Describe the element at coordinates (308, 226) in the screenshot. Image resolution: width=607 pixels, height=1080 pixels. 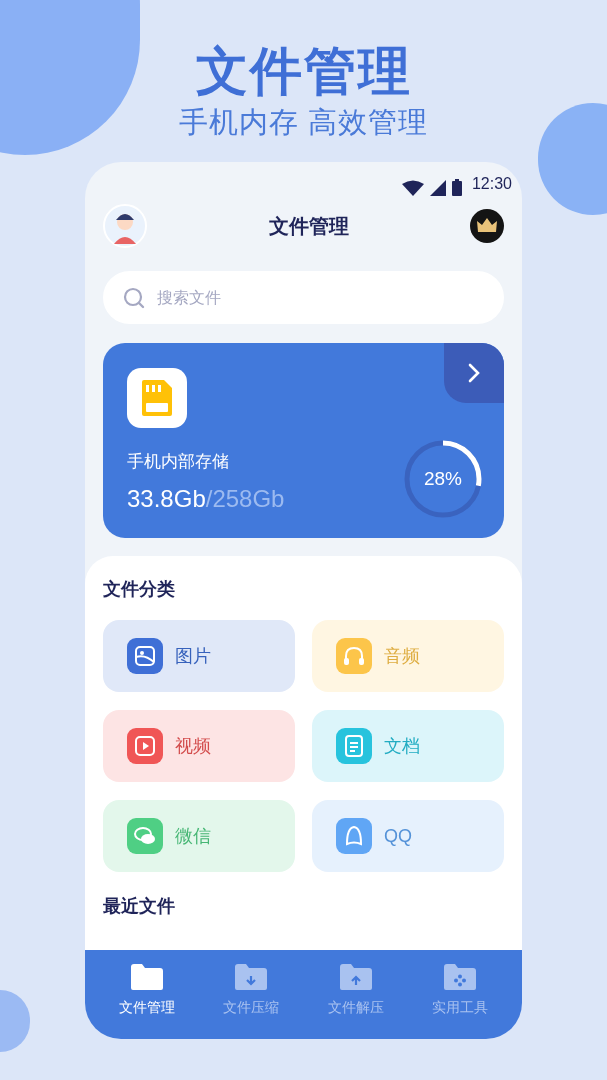
I see `app-title: 文件管理` at that location.